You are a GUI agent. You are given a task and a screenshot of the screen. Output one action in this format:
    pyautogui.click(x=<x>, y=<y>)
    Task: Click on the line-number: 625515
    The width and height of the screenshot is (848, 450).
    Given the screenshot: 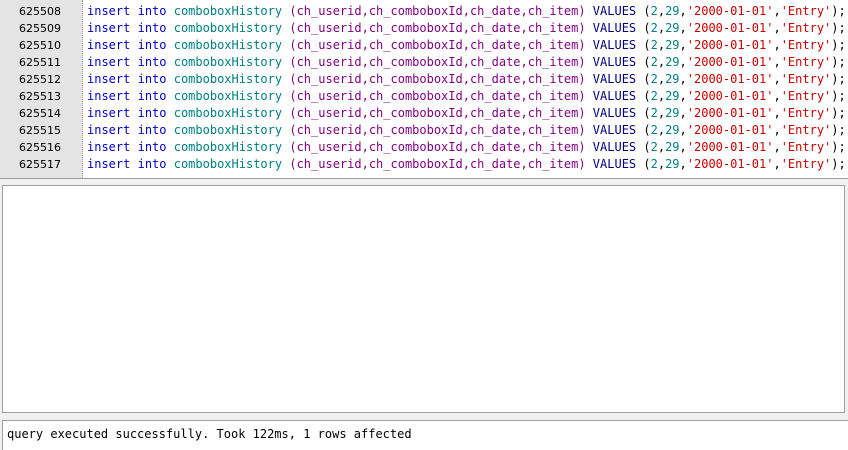 What is the action you would take?
    pyautogui.click(x=40, y=130)
    